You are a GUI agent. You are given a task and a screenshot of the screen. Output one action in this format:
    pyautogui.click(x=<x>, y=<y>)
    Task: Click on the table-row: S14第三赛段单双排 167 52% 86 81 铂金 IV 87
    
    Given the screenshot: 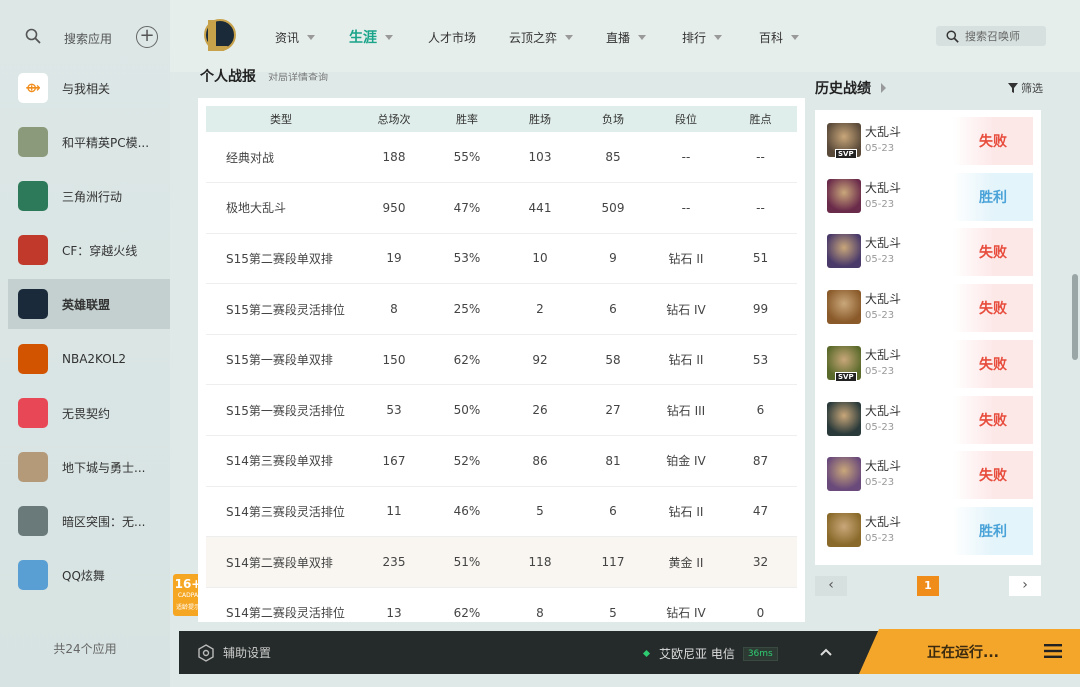 What is the action you would take?
    pyautogui.click(x=501, y=461)
    